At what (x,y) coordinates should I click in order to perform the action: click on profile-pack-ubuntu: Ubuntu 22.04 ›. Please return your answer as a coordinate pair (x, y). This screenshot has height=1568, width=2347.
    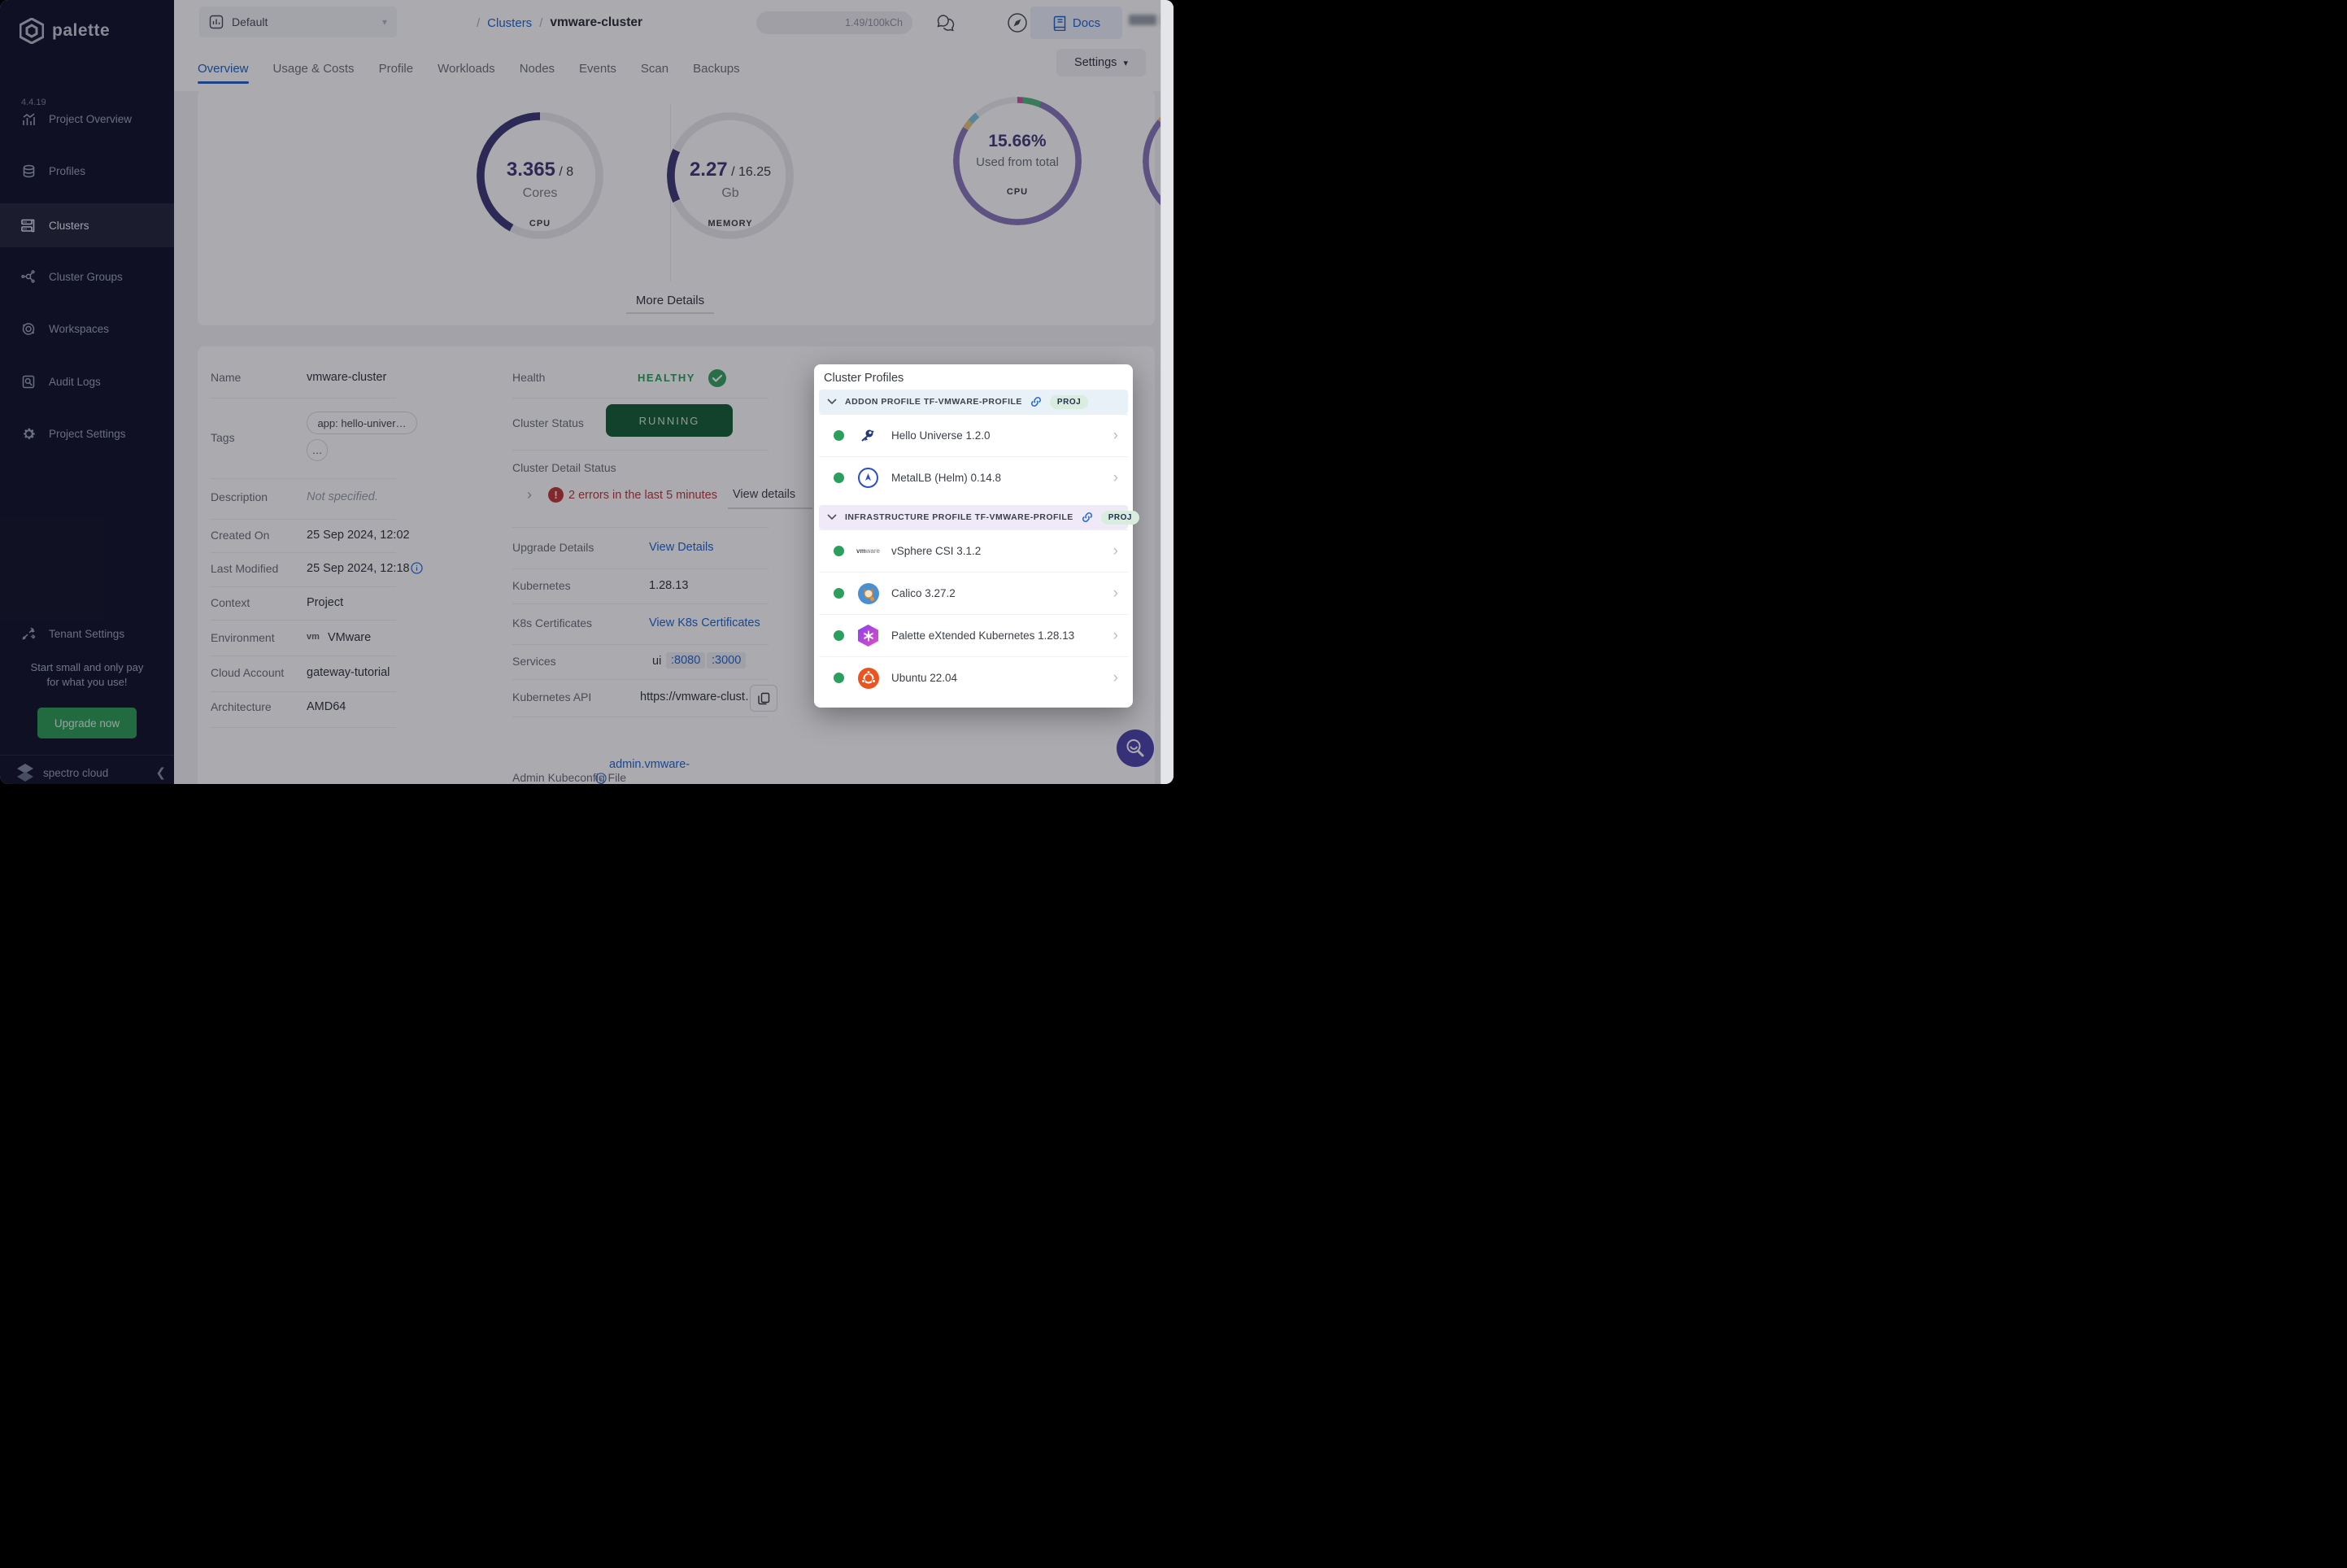
    Looking at the image, I should click on (973, 677).